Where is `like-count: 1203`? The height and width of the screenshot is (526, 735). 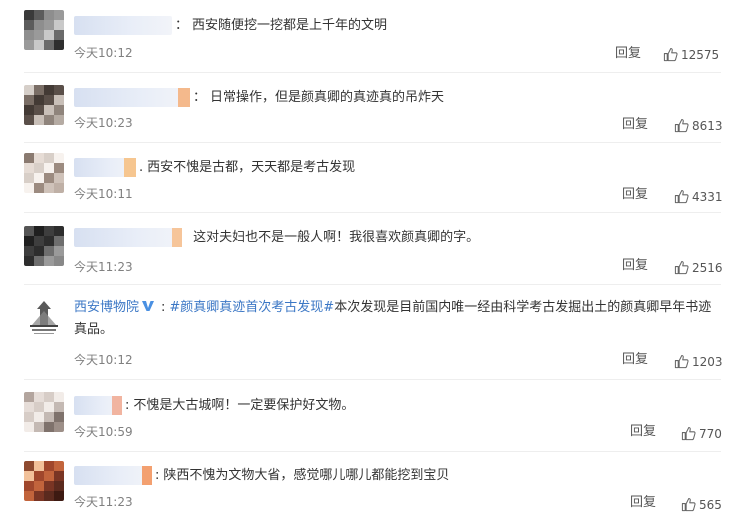 like-count: 1203 is located at coordinates (707, 362).